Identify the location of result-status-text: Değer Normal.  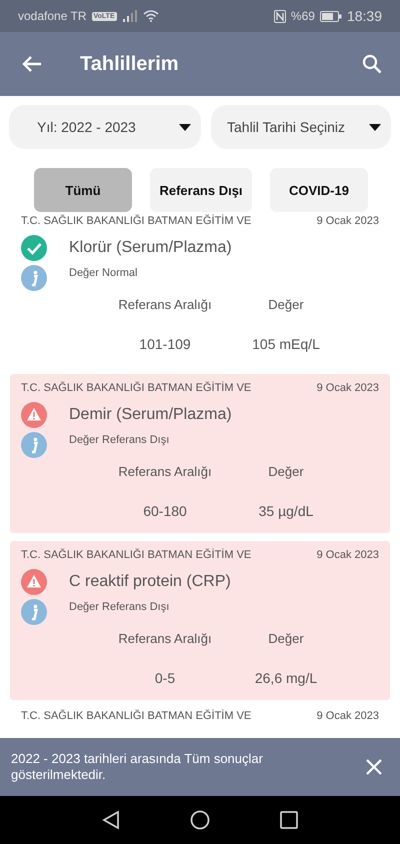
(103, 273).